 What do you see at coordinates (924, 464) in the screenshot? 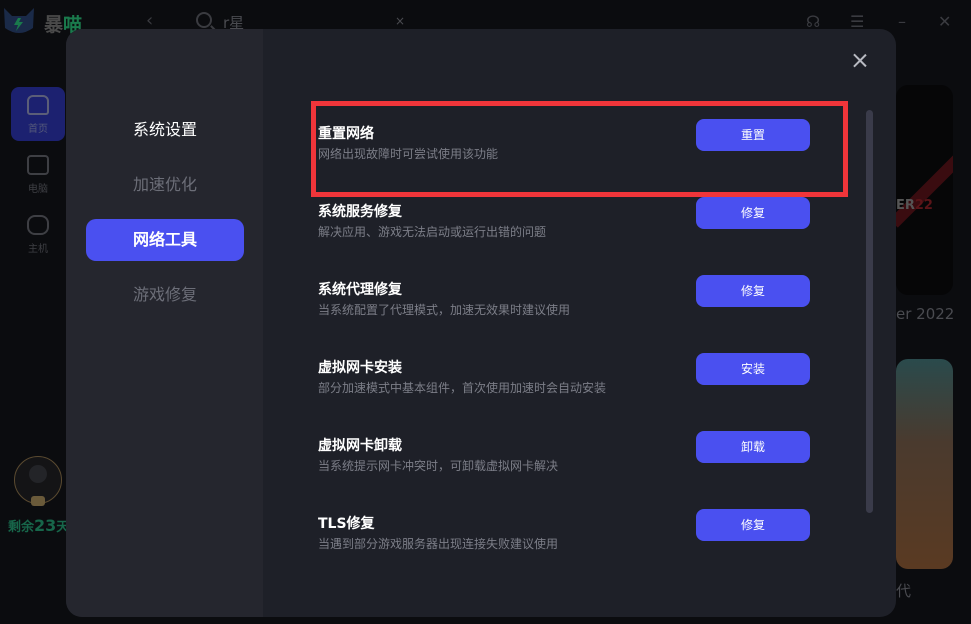
I see `game-card` at bounding box center [924, 464].